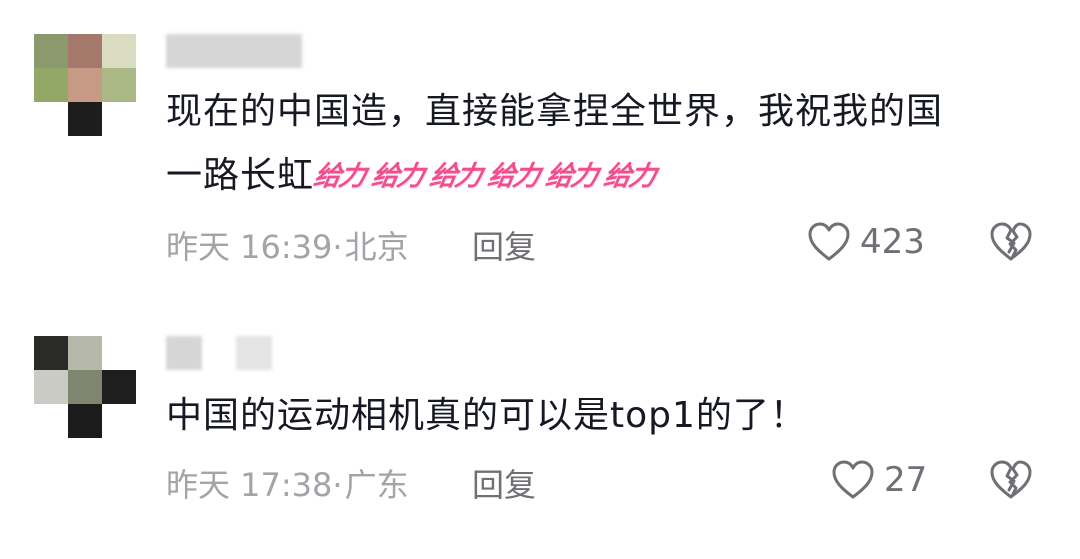  What do you see at coordinates (906, 480) in the screenshot?
I see `like-count: 27` at bounding box center [906, 480].